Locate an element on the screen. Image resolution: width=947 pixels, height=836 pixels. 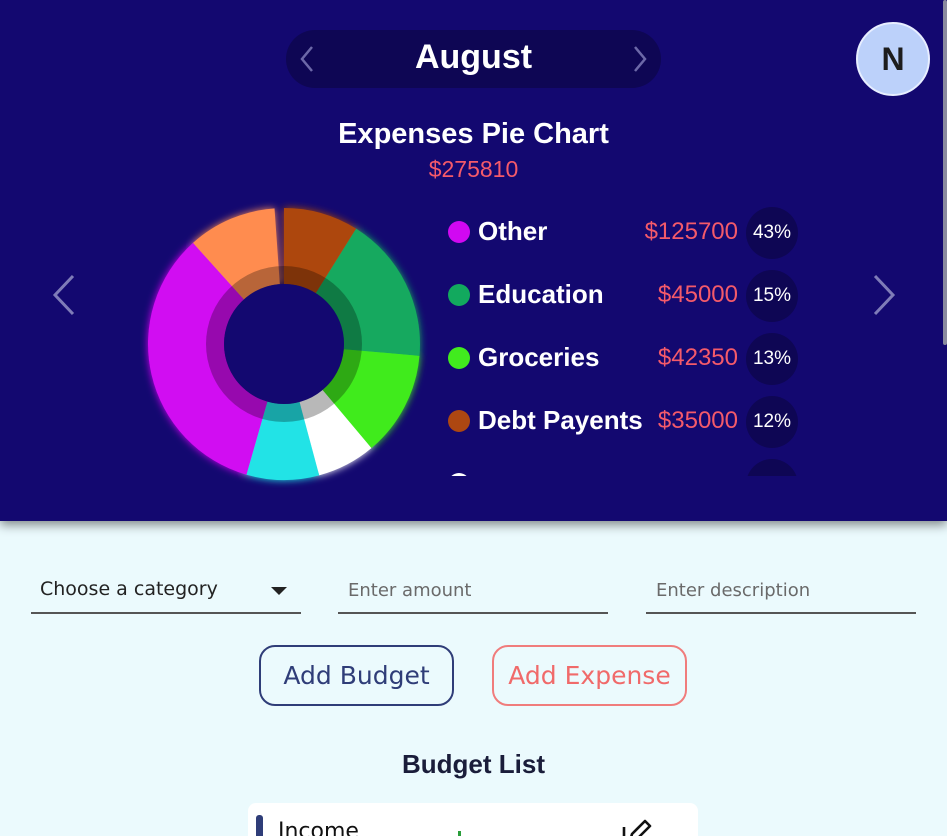
description-field is located at coordinates (781, 591).